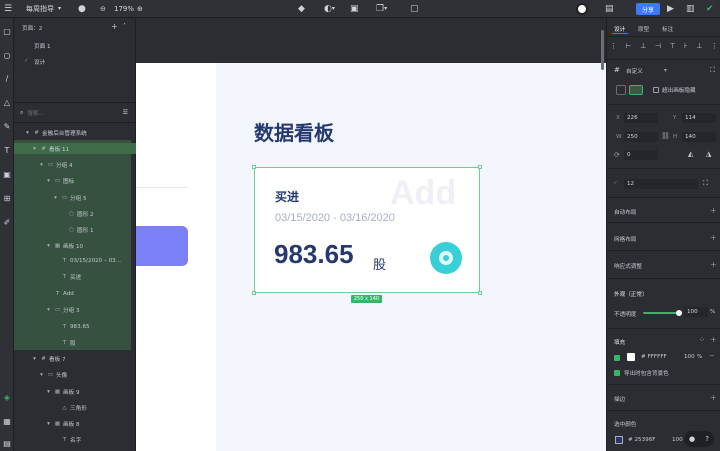 This screenshot has height=451, width=720. What do you see at coordinates (712, 356) in the screenshot?
I see `remove-fill-icon: −` at bounding box center [712, 356].